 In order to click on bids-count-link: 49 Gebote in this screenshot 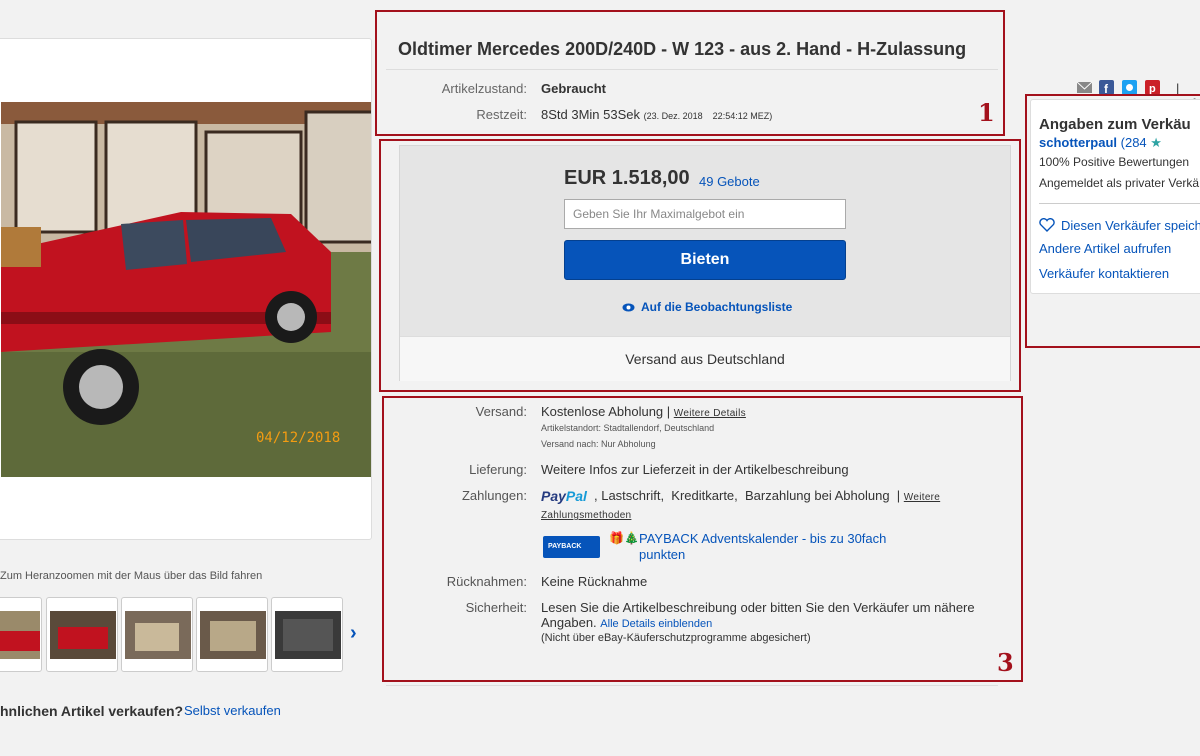, I will do `click(729, 181)`.